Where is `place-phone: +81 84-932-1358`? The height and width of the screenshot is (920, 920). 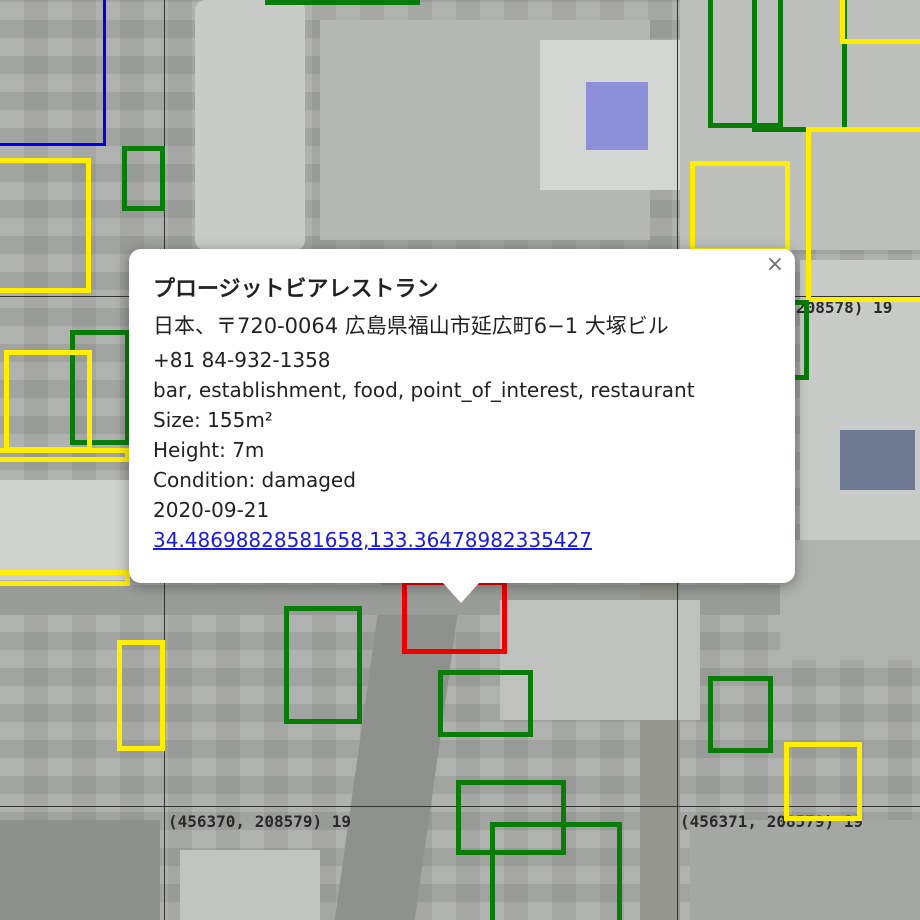
place-phone: +81 84-932-1358 is located at coordinates (242, 360).